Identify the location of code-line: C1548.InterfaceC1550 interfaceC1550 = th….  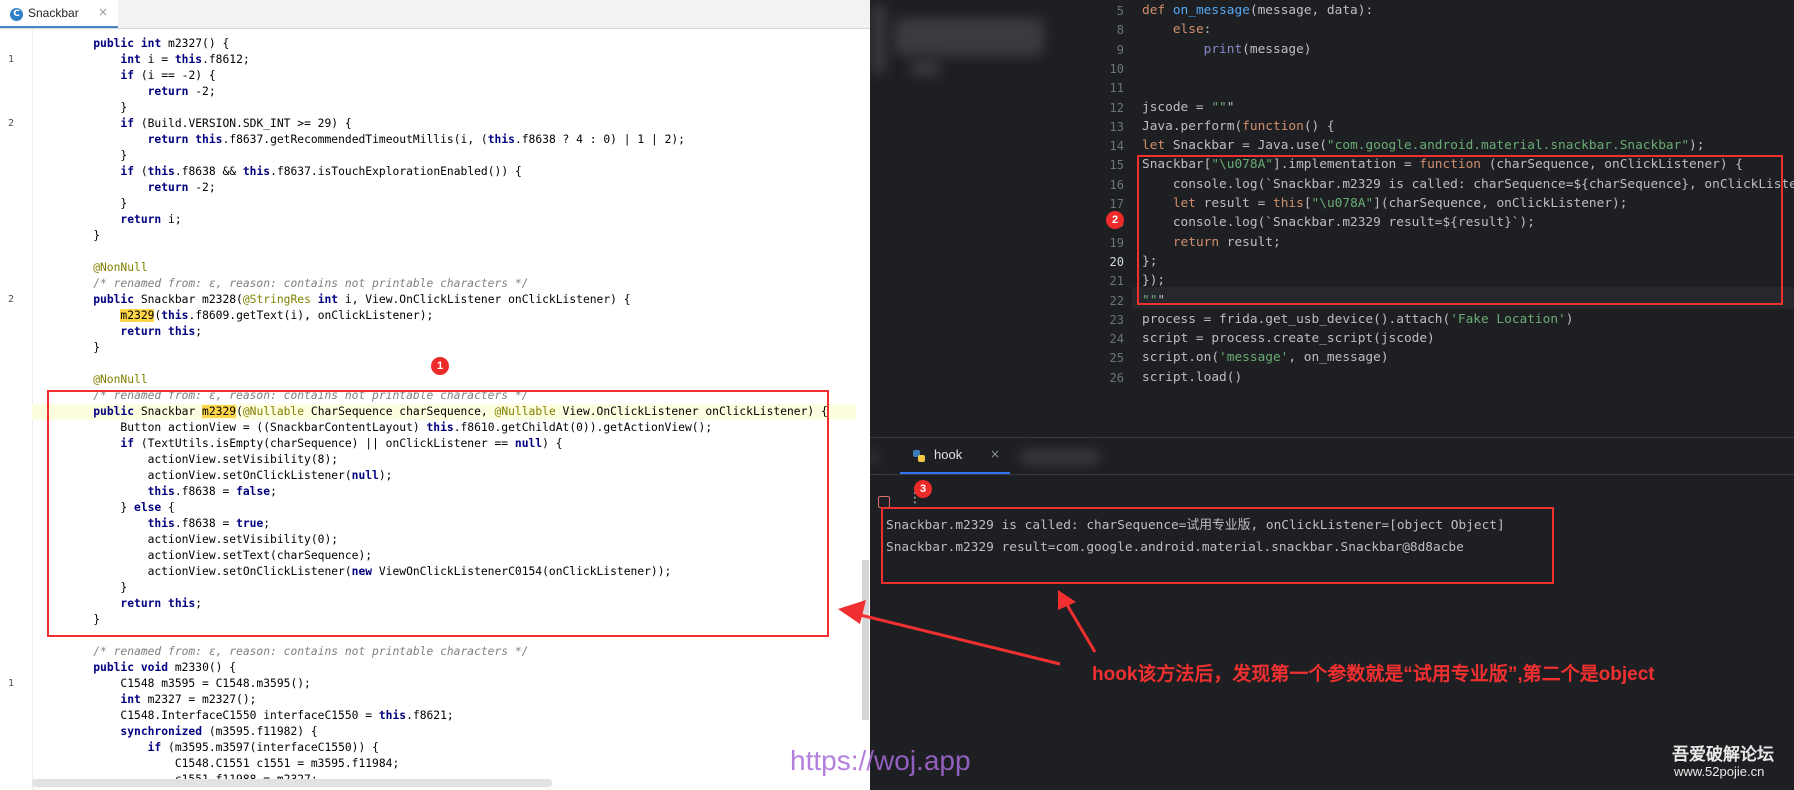
(260, 715).